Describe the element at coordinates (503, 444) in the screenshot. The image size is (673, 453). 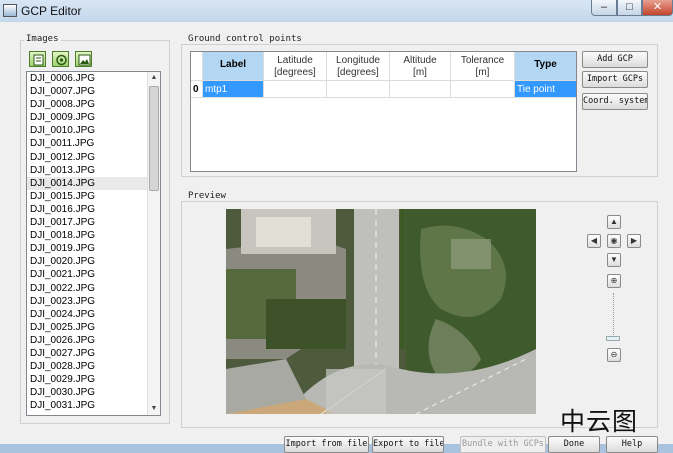
I see `bundle-with-gcps-button: Bundle with GCPs` at that location.